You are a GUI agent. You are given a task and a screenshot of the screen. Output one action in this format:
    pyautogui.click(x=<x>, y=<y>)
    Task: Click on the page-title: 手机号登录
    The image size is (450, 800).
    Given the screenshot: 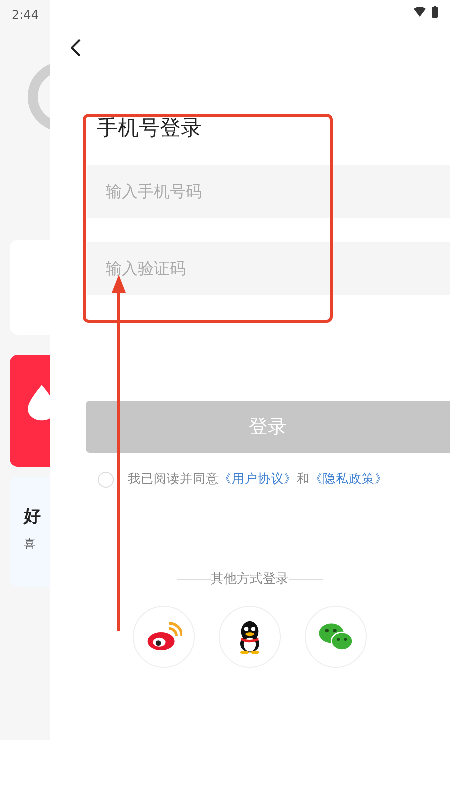 What is the action you would take?
    pyautogui.click(x=150, y=128)
    